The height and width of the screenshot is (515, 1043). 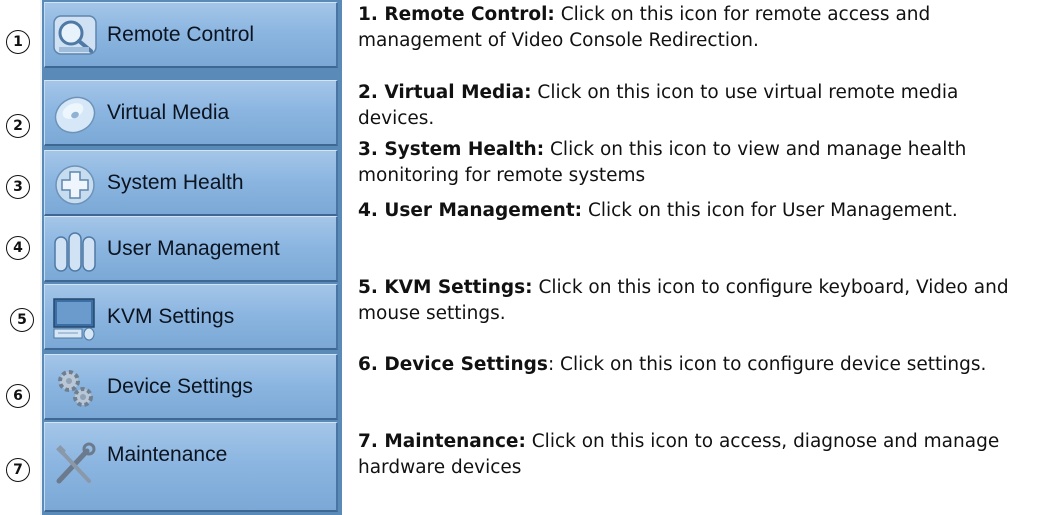 I want to click on system-health-cross-icon, so click(x=75, y=185).